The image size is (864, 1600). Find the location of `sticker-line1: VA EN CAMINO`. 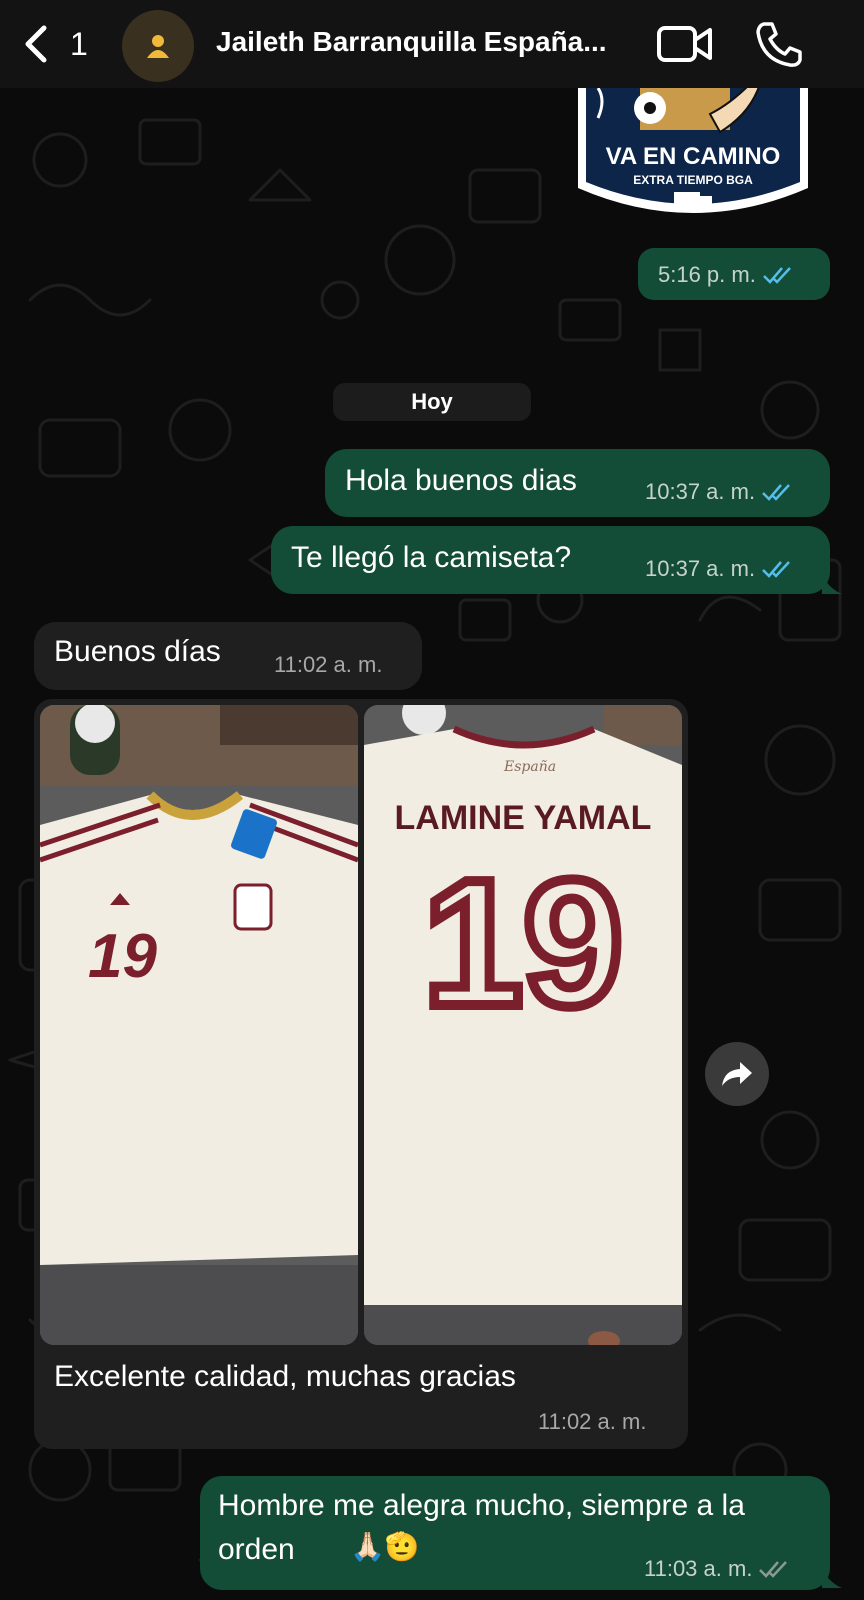

sticker-line1: VA EN CAMINO is located at coordinates (693, 156).